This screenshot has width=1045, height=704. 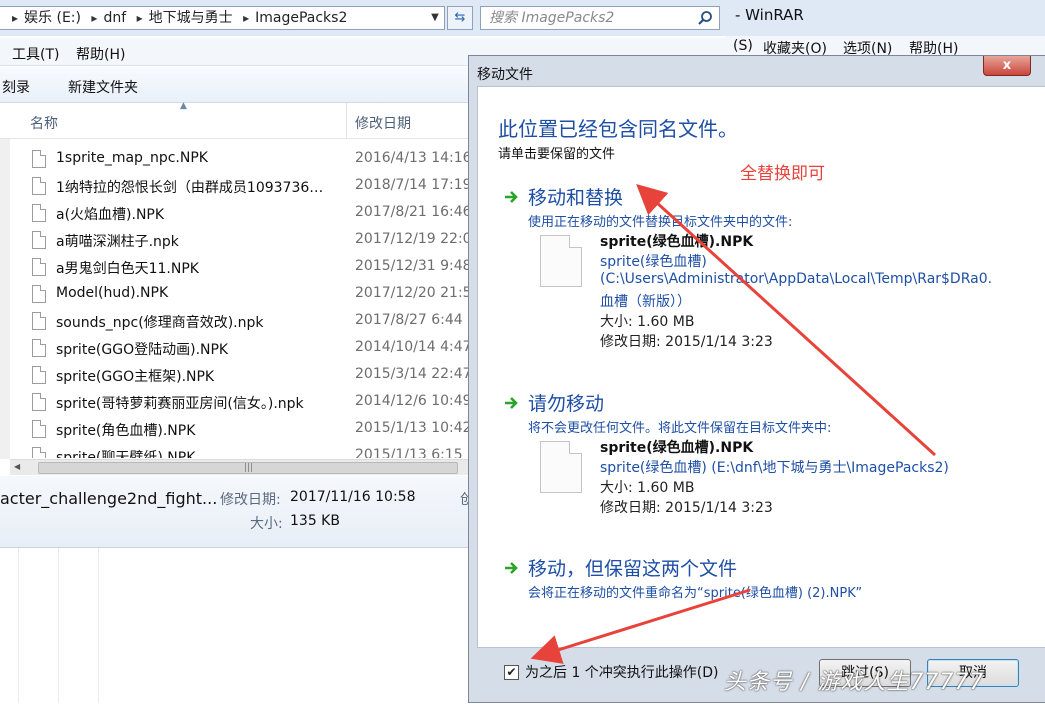 I want to click on file-row: sprite(哥特萝莉赛丽亚房间(信女。).npk 2014/12/6 10:49, so click(x=250, y=402).